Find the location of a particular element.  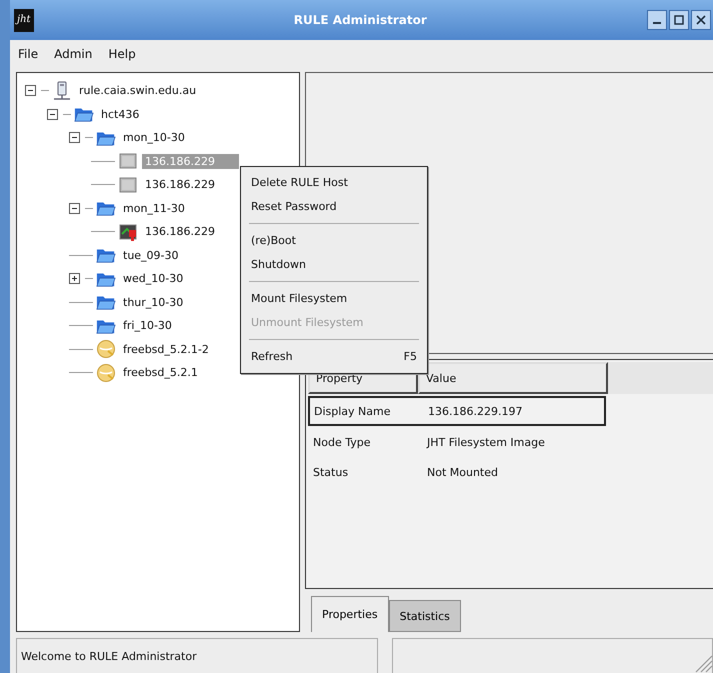

computer-icon is located at coordinates (62, 90).